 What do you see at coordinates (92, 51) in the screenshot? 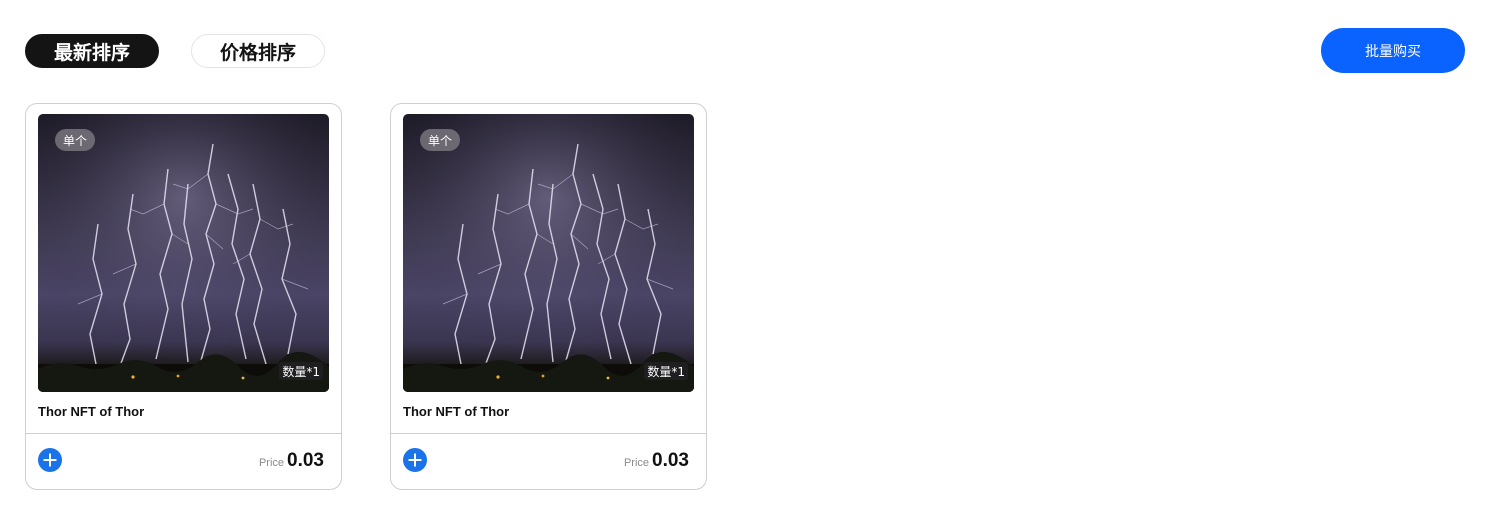
I see `sort-latest-button: 最新排序` at bounding box center [92, 51].